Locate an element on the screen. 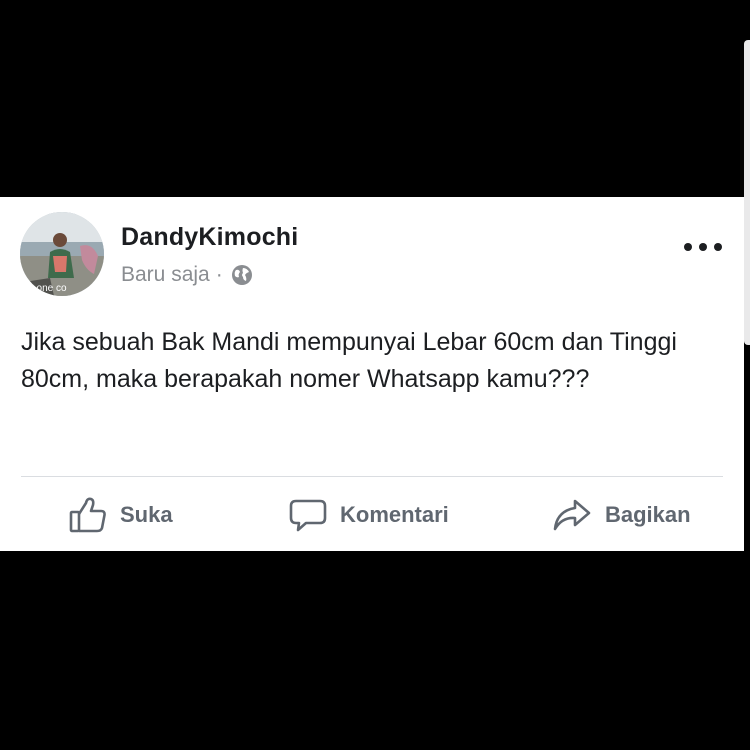 The height and width of the screenshot is (750, 750). avatar-photo: lo one co is located at coordinates (62, 254).